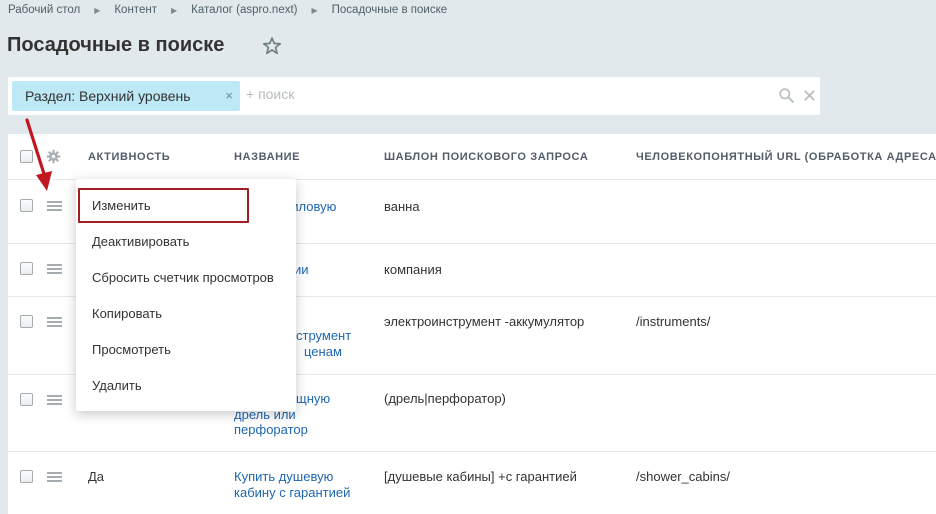 The height and width of the screenshot is (514, 936). I want to click on column-header-active: АКТИВНОСТЬ, so click(129, 157).